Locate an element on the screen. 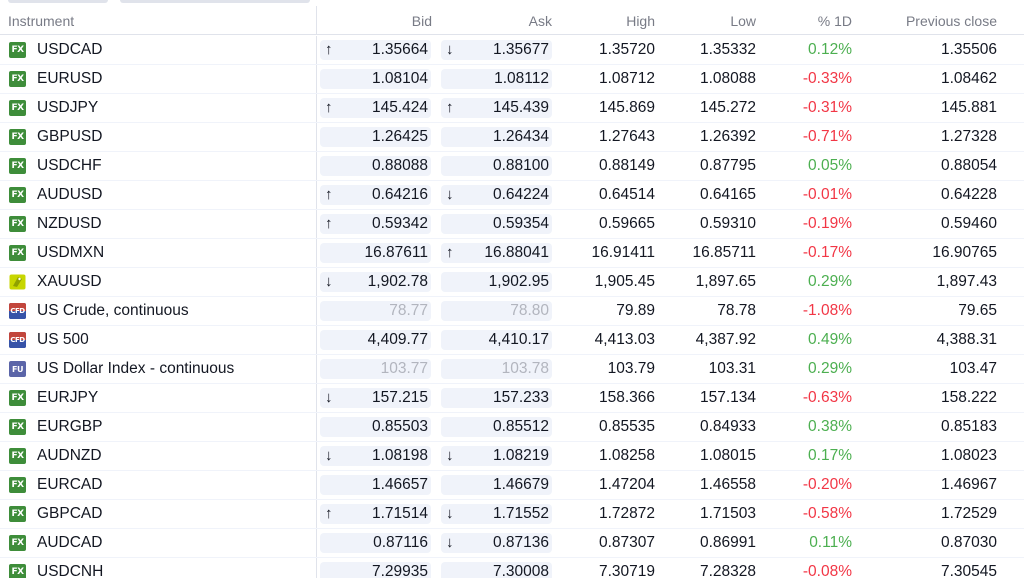  low-value: 78.78 is located at coordinates (736, 310).